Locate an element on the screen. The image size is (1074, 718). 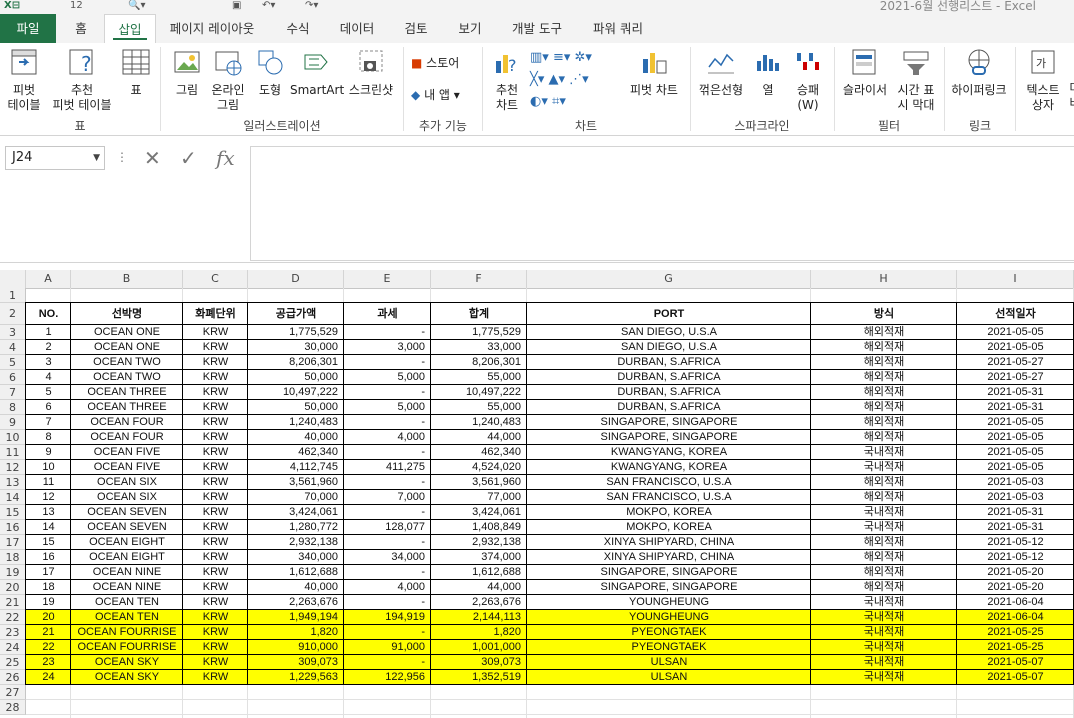
header-cell: NO. is located at coordinates (48, 314).